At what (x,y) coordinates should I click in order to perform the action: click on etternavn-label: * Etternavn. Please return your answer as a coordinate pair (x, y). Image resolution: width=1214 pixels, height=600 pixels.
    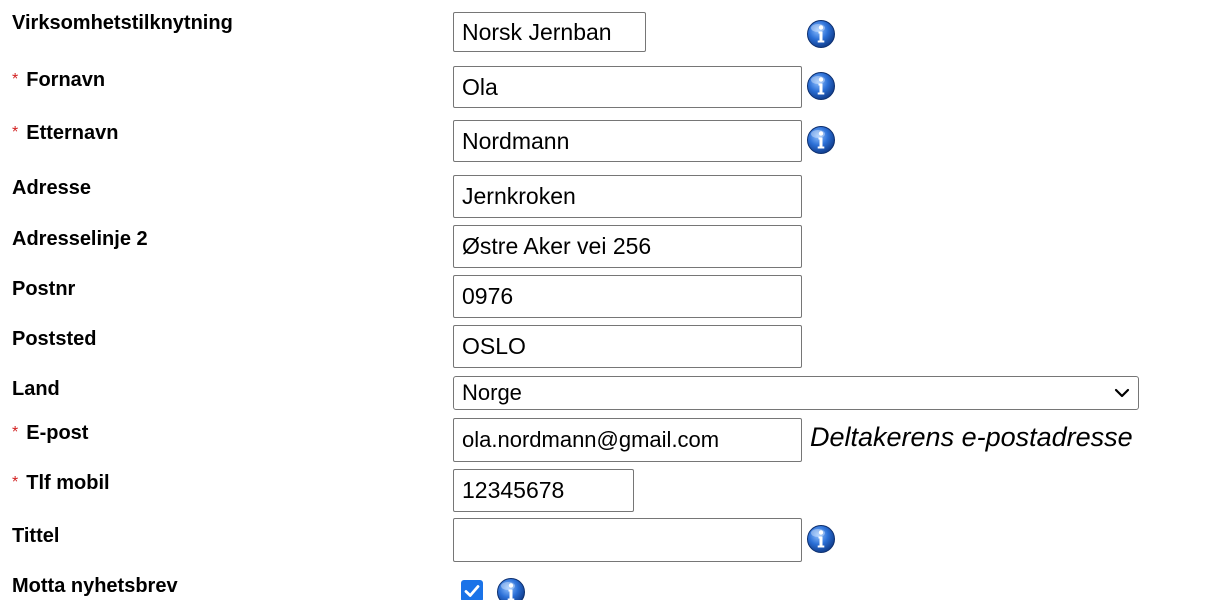
    Looking at the image, I should click on (65, 134).